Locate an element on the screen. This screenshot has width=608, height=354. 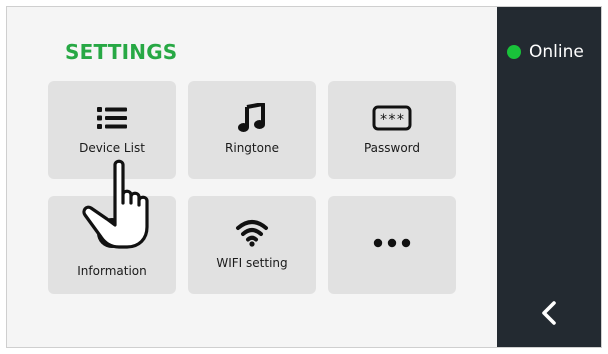
wifi-setting-tile: WIFI setting is located at coordinates (252, 245).